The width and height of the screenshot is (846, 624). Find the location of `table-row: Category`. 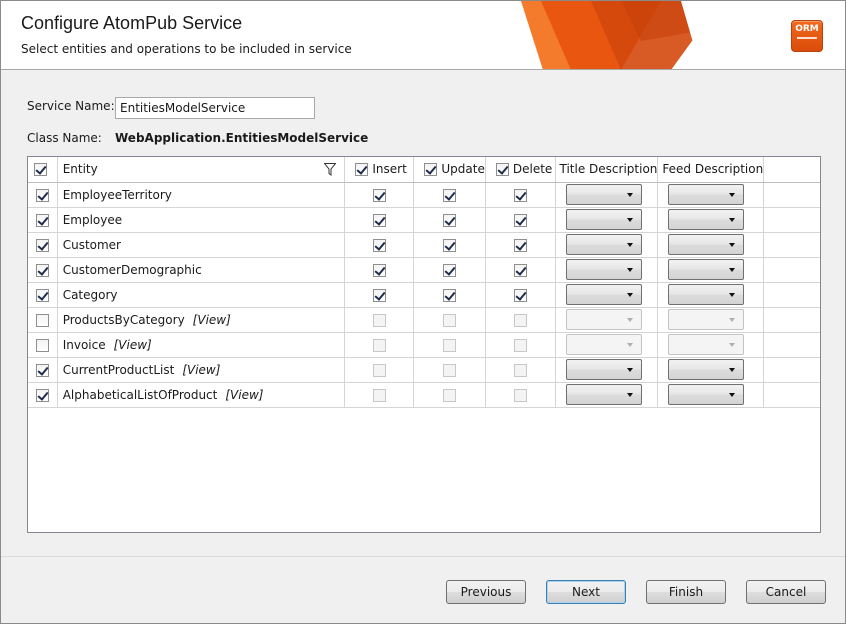

table-row: Category is located at coordinates (424, 295).